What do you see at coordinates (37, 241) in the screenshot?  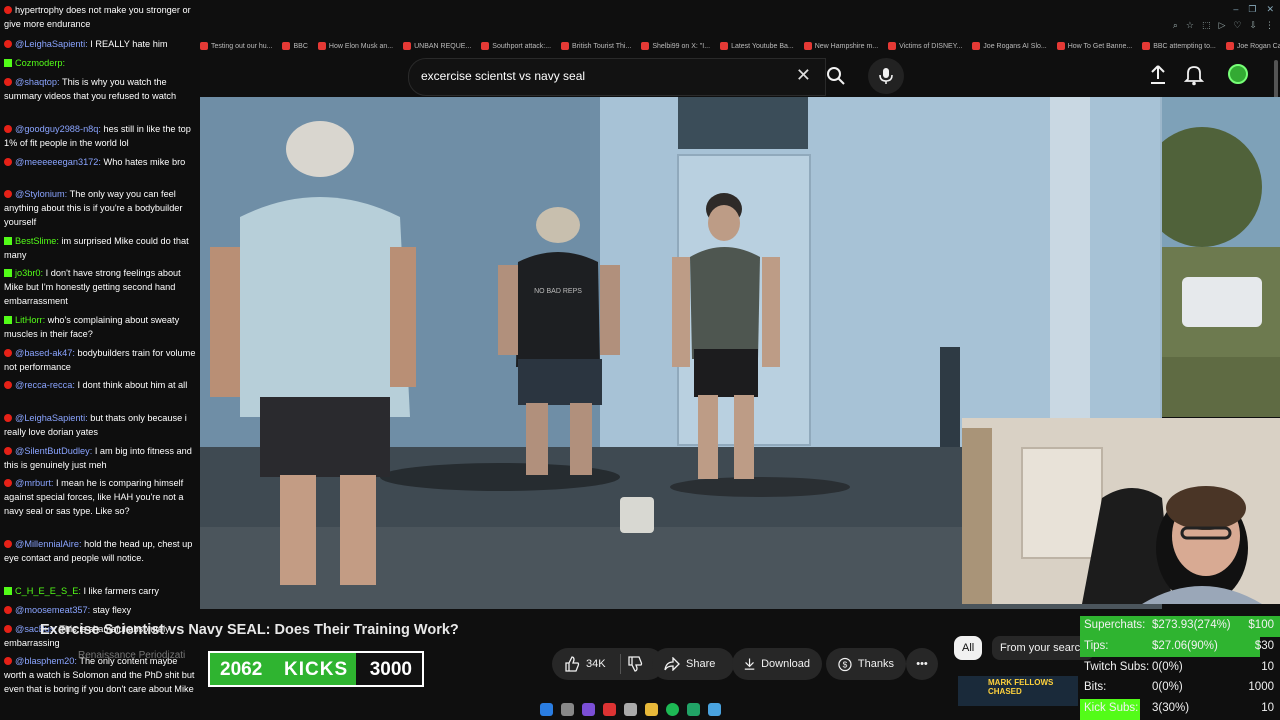 I see `chat-username: BestSlime:` at bounding box center [37, 241].